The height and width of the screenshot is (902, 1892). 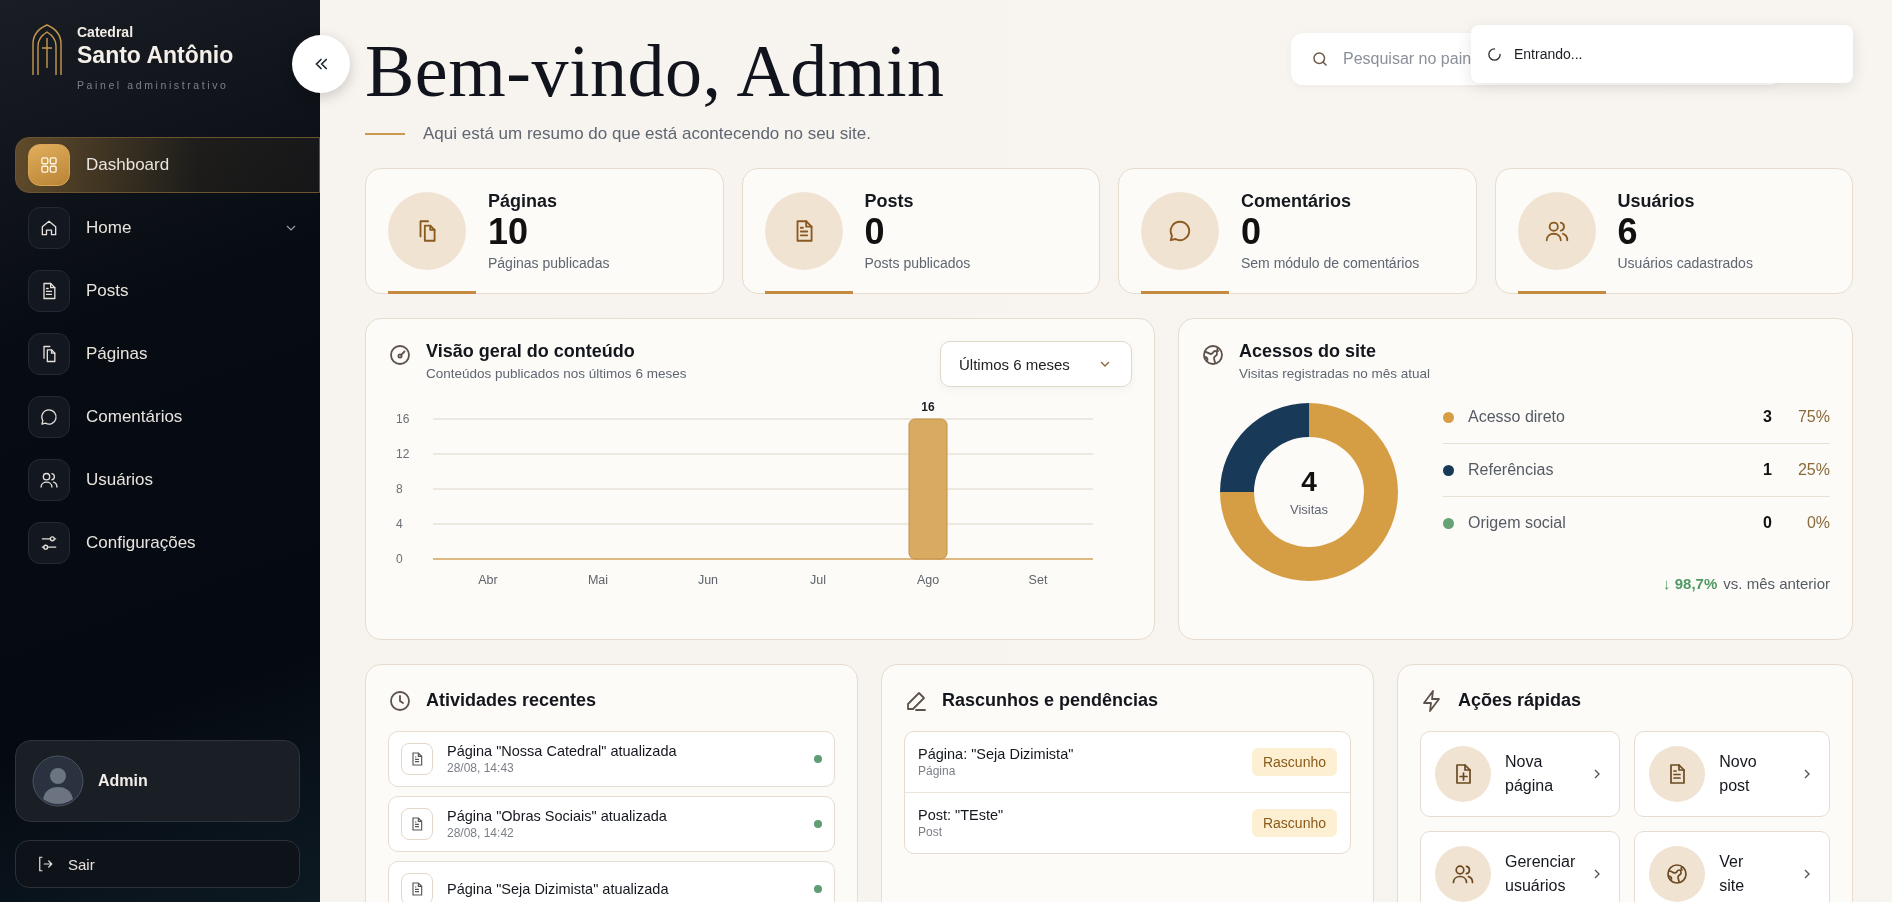 I want to click on legend-percent: 0%, so click(x=1817, y=523).